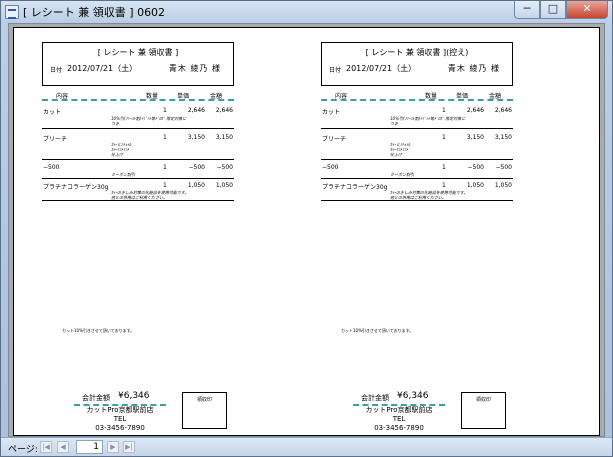  I want to click on page-number-input: 1, so click(89, 447).